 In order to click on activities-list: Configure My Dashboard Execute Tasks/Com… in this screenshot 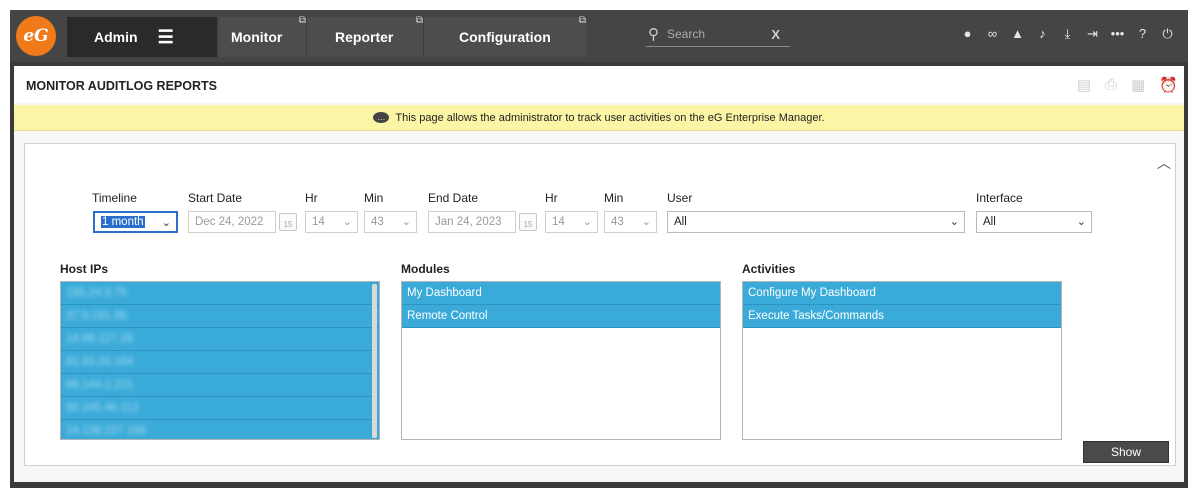, I will do `click(902, 360)`.